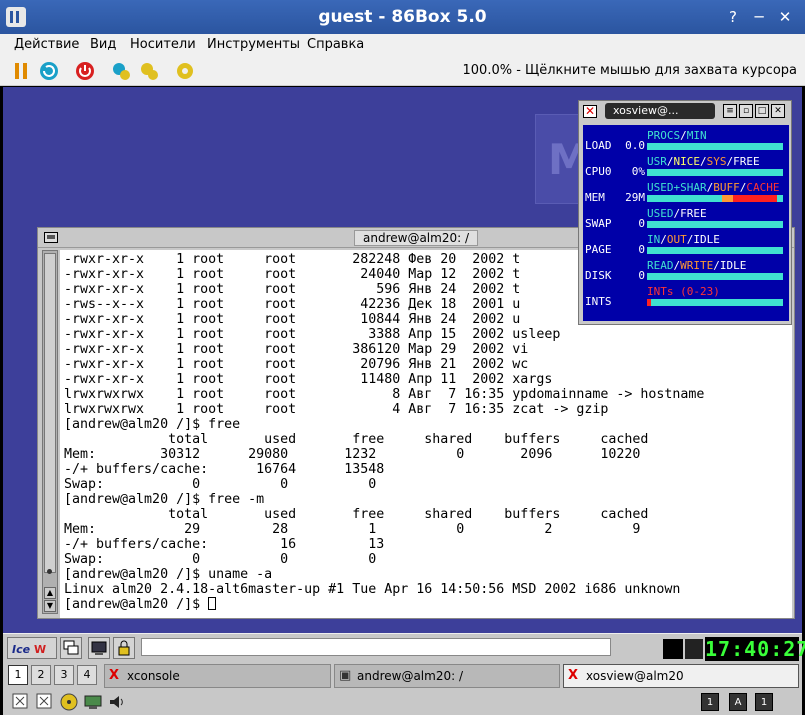  Describe the element at coordinates (694, 649) in the screenshot. I see `cpu-monitor-icon` at that location.